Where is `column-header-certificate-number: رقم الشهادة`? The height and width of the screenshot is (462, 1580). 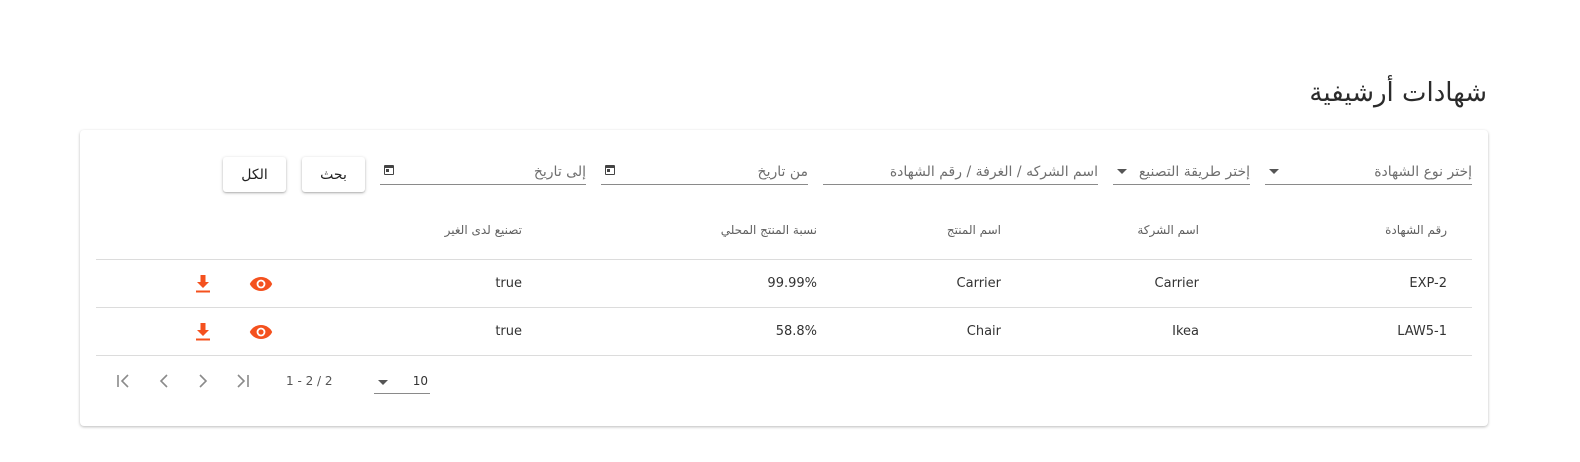
column-header-certificate-number: رقم الشهادة is located at coordinates (1416, 229).